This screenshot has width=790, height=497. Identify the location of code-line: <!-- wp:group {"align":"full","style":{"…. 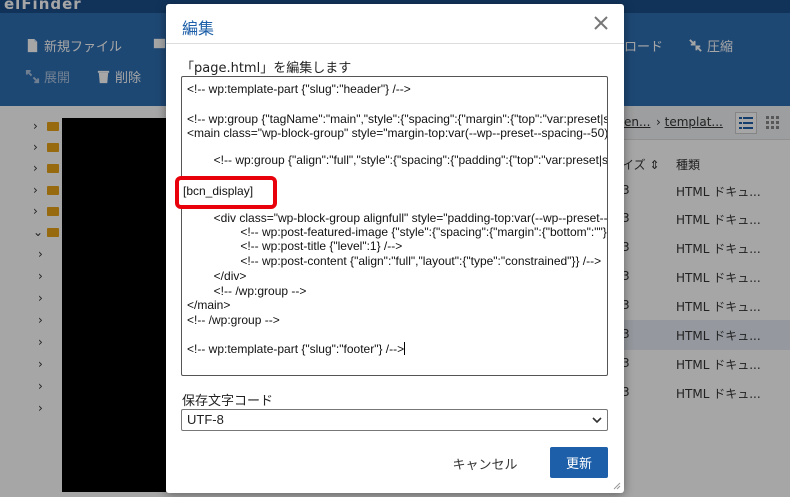
(410, 160).